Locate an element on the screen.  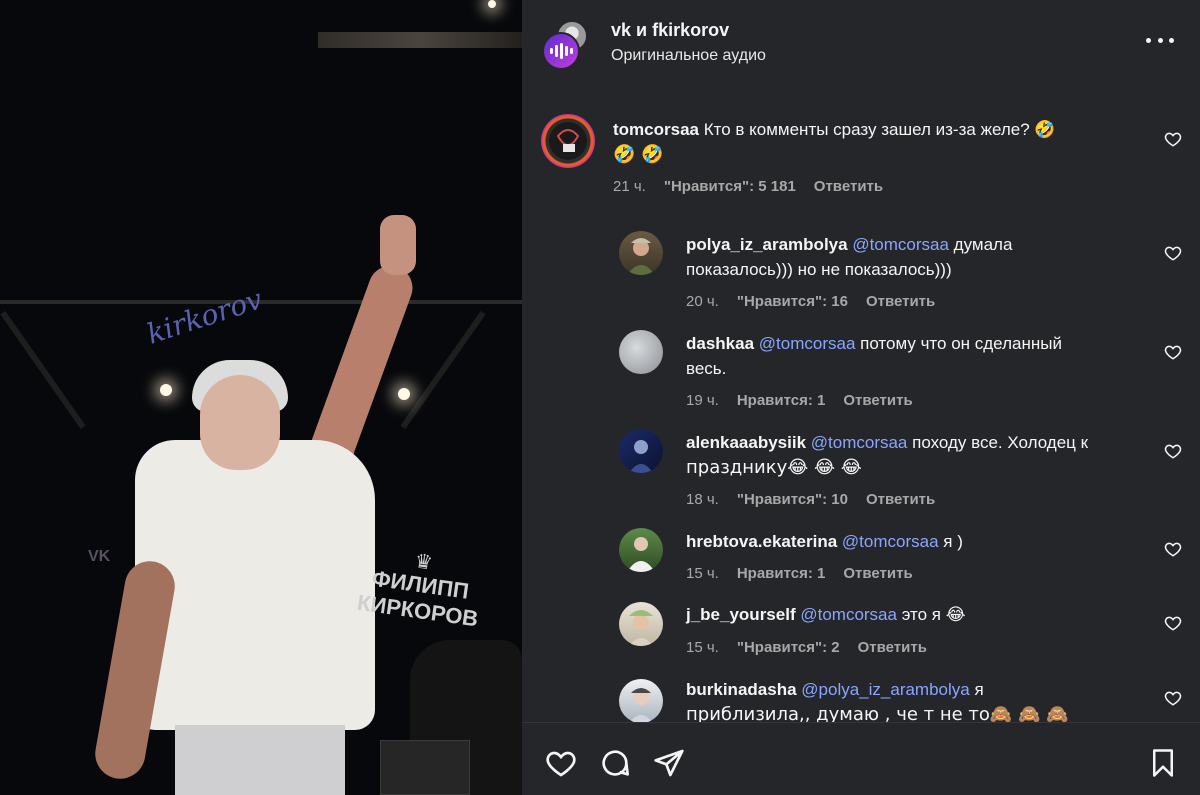
post-authors: vk и fkirkorov is located at coordinates (670, 30).